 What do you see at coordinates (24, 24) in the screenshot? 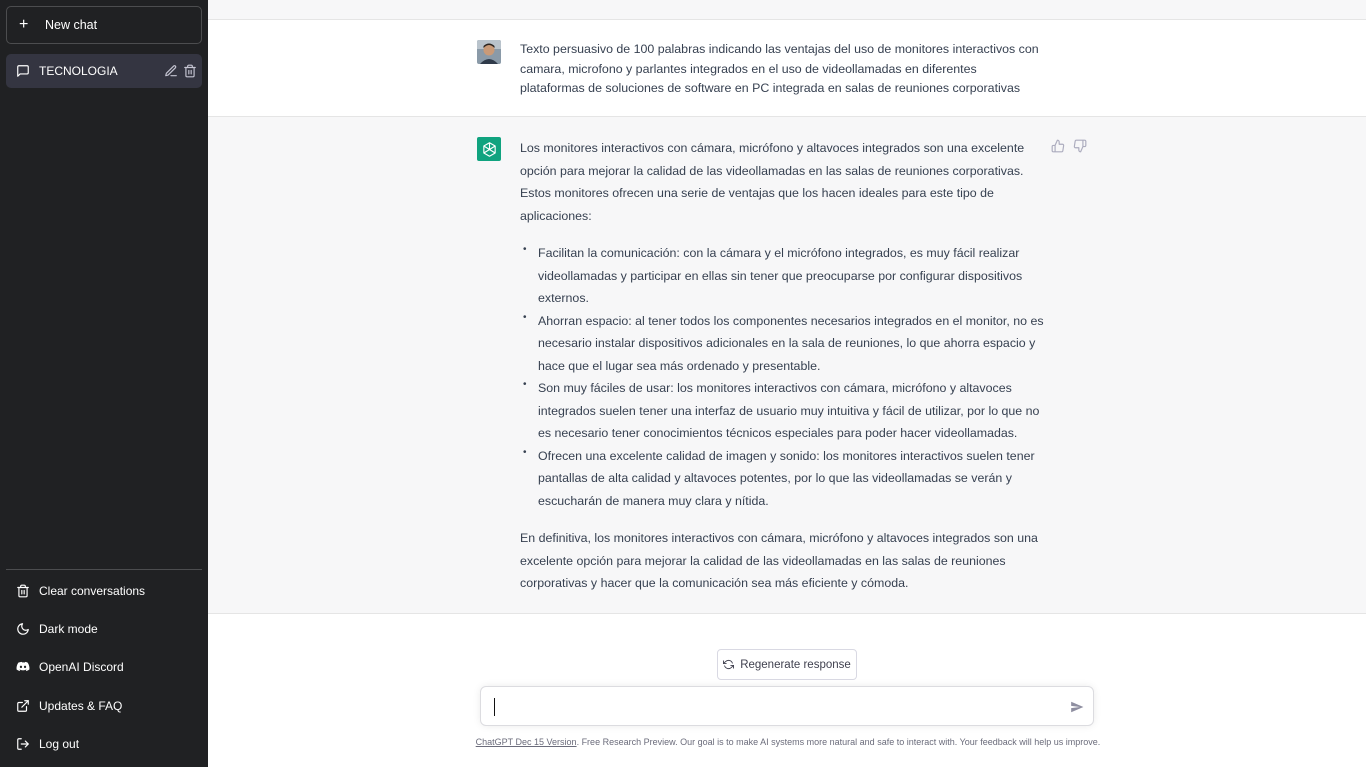
I see `plus-icon: +` at bounding box center [24, 24].